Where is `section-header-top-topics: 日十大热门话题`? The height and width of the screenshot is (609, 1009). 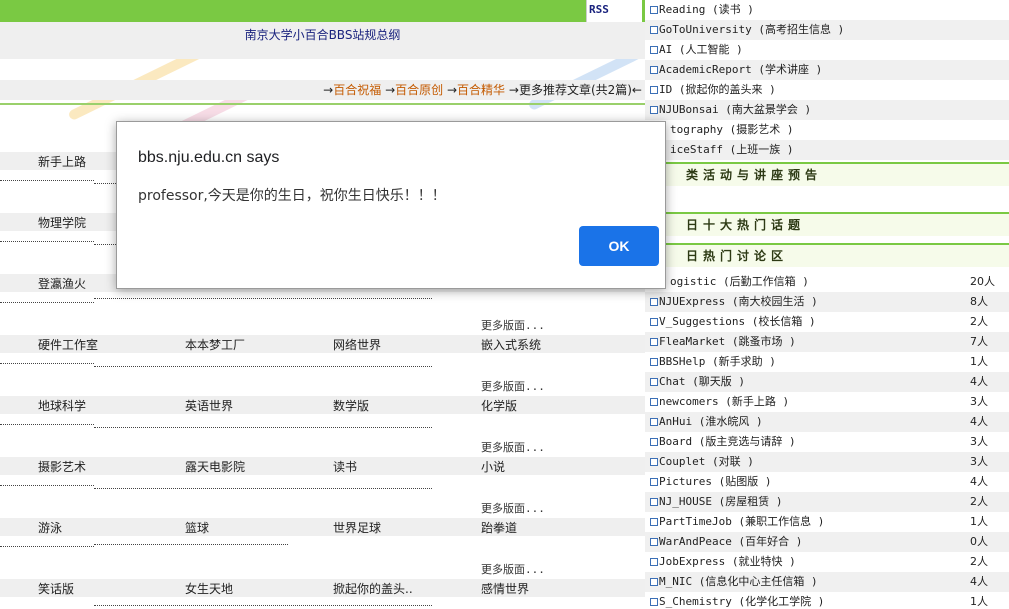
section-header-top-topics: 日十大热门话题 is located at coordinates (827, 224).